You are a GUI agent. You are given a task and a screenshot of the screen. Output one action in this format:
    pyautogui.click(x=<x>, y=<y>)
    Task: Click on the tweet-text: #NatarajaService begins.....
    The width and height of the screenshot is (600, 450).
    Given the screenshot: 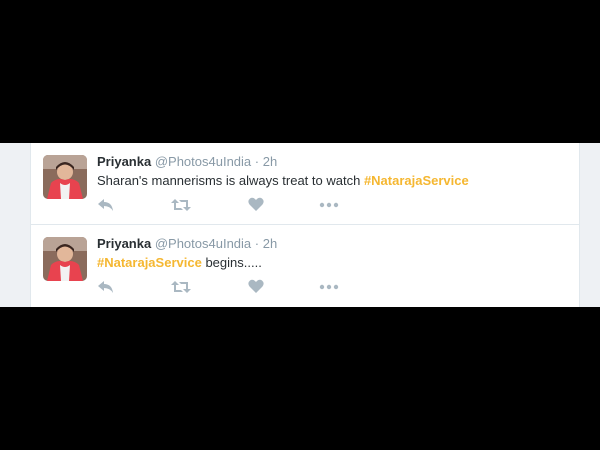 What is the action you would take?
    pyautogui.click(x=179, y=262)
    